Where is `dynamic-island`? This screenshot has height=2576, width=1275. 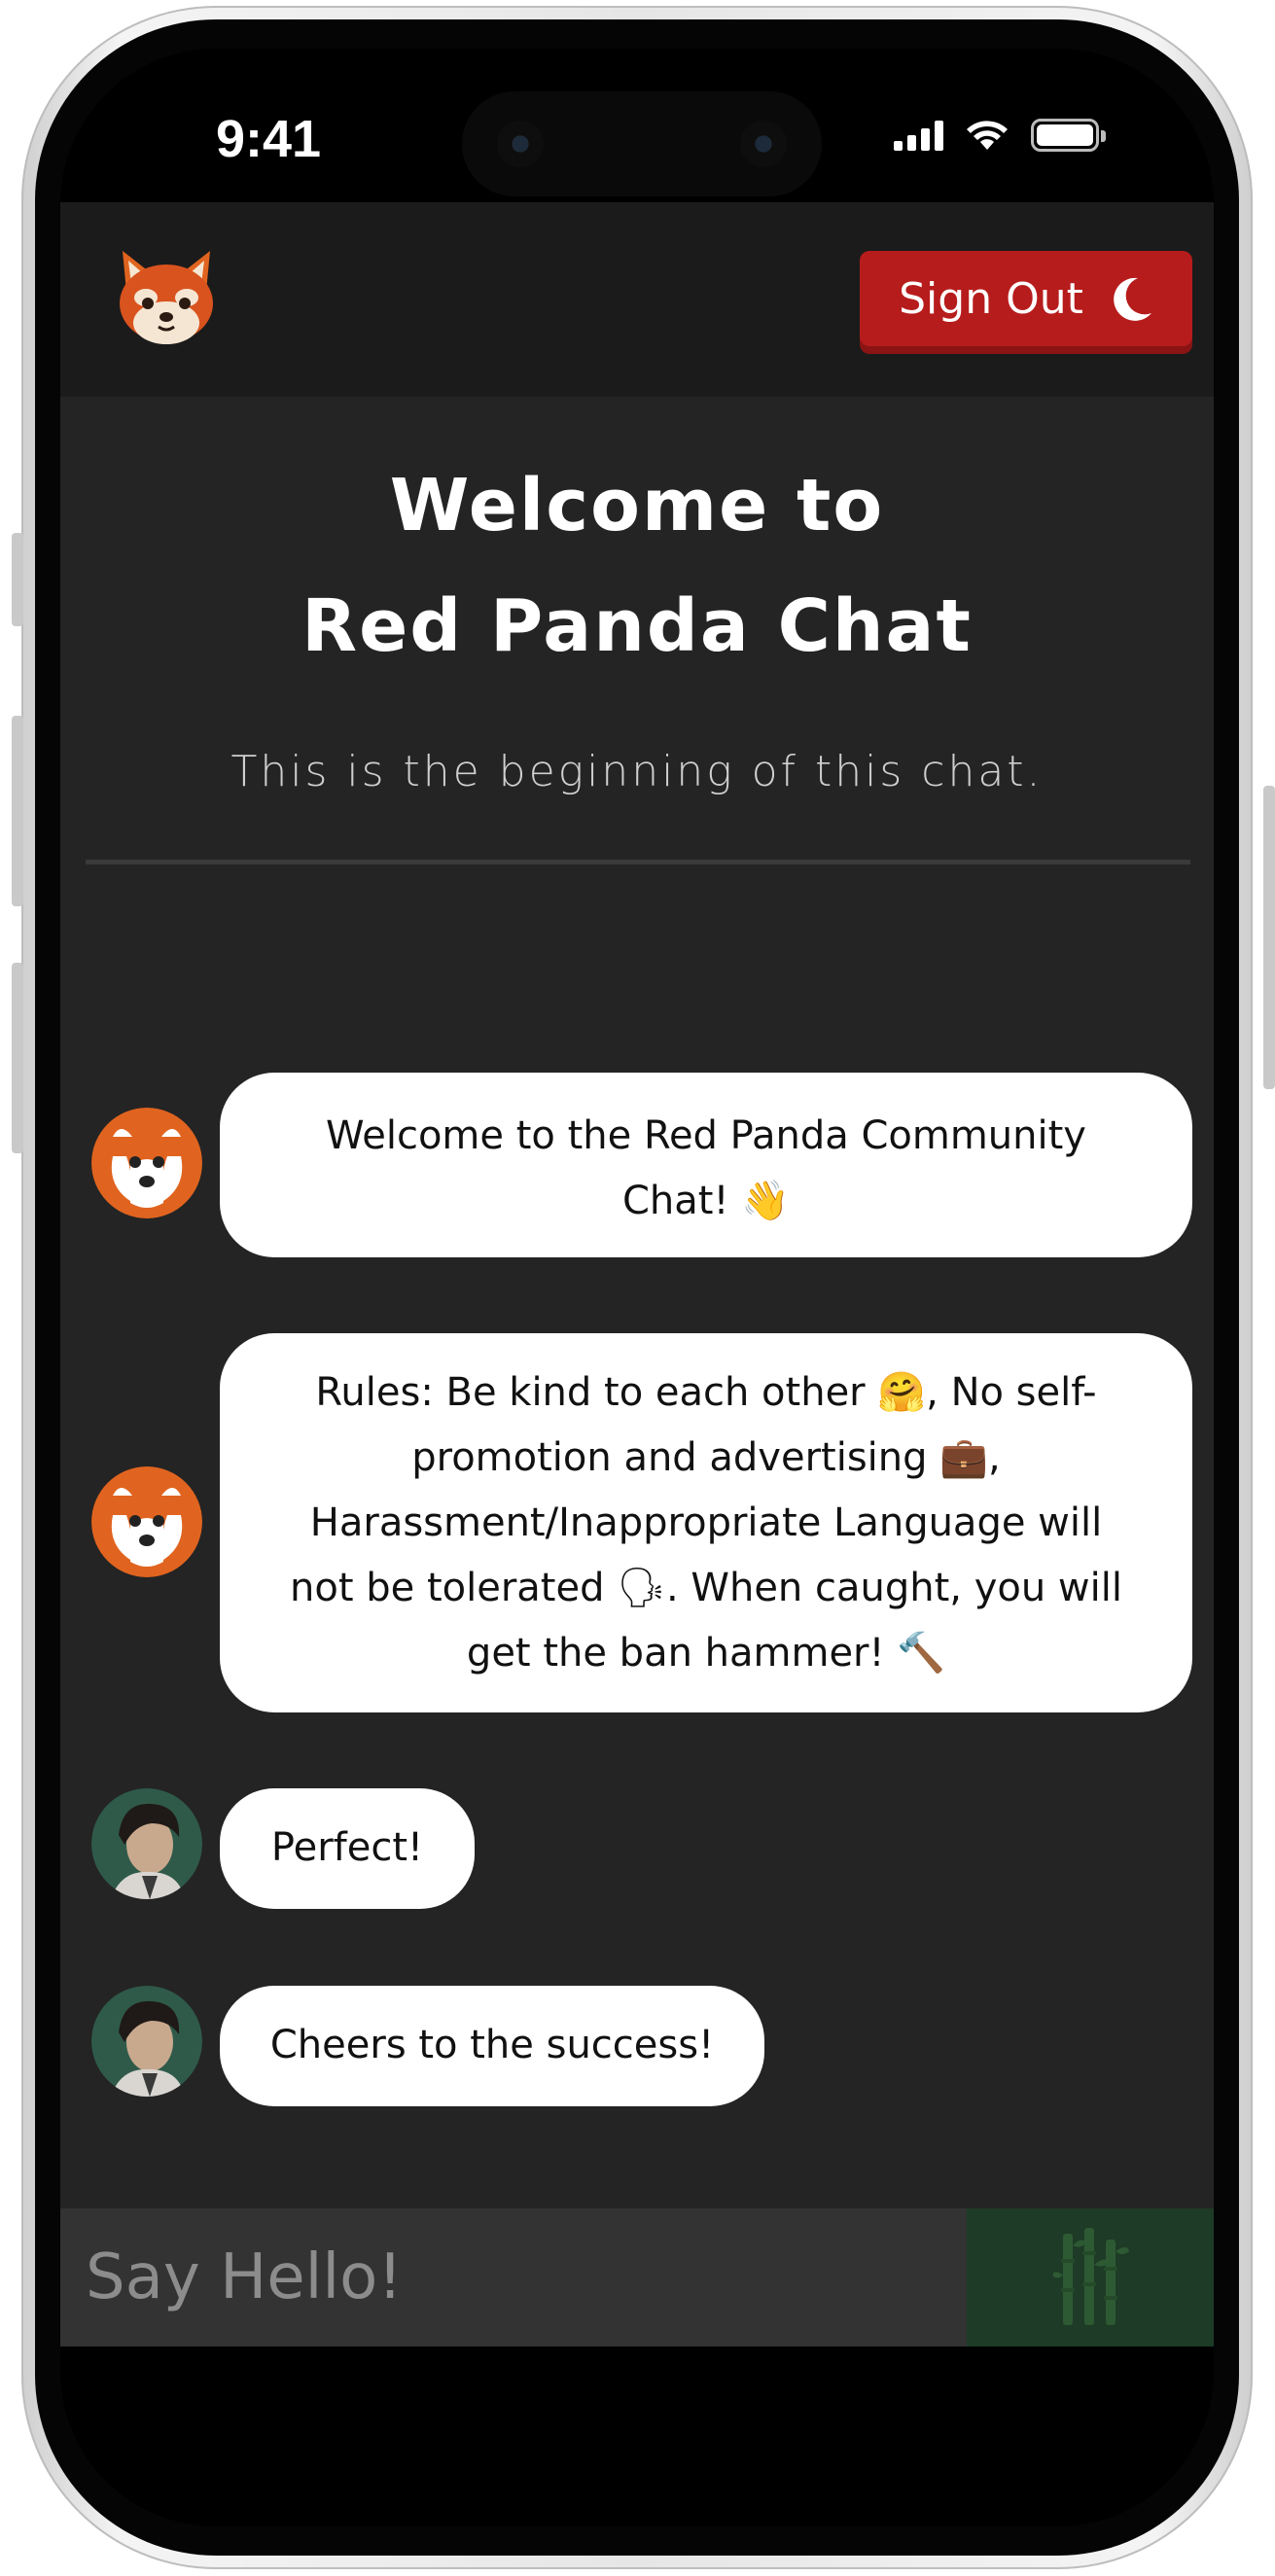
dynamic-island is located at coordinates (642, 143).